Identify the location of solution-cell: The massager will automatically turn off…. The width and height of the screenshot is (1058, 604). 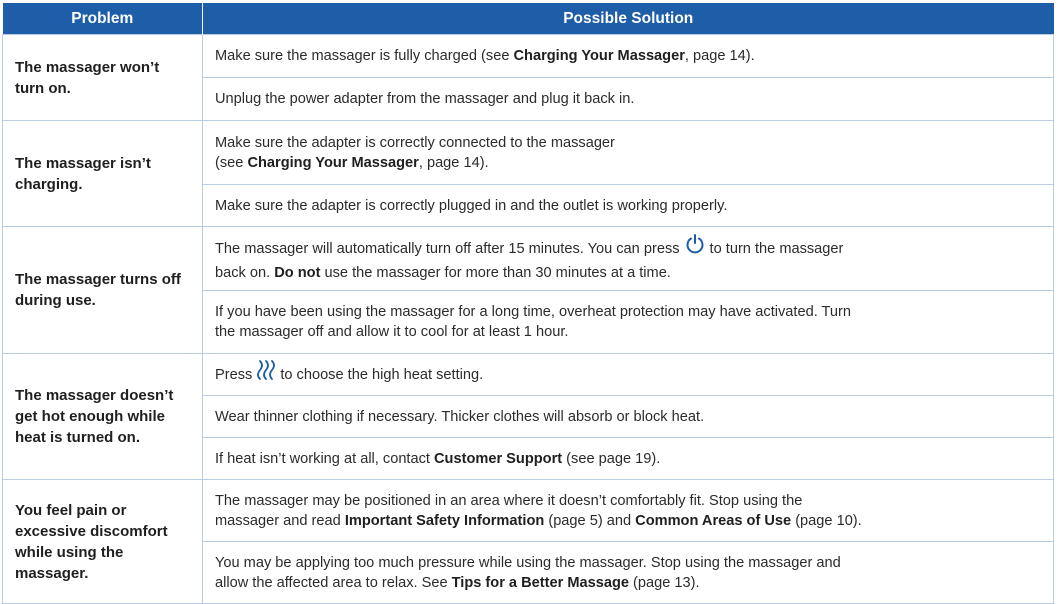
(628, 258).